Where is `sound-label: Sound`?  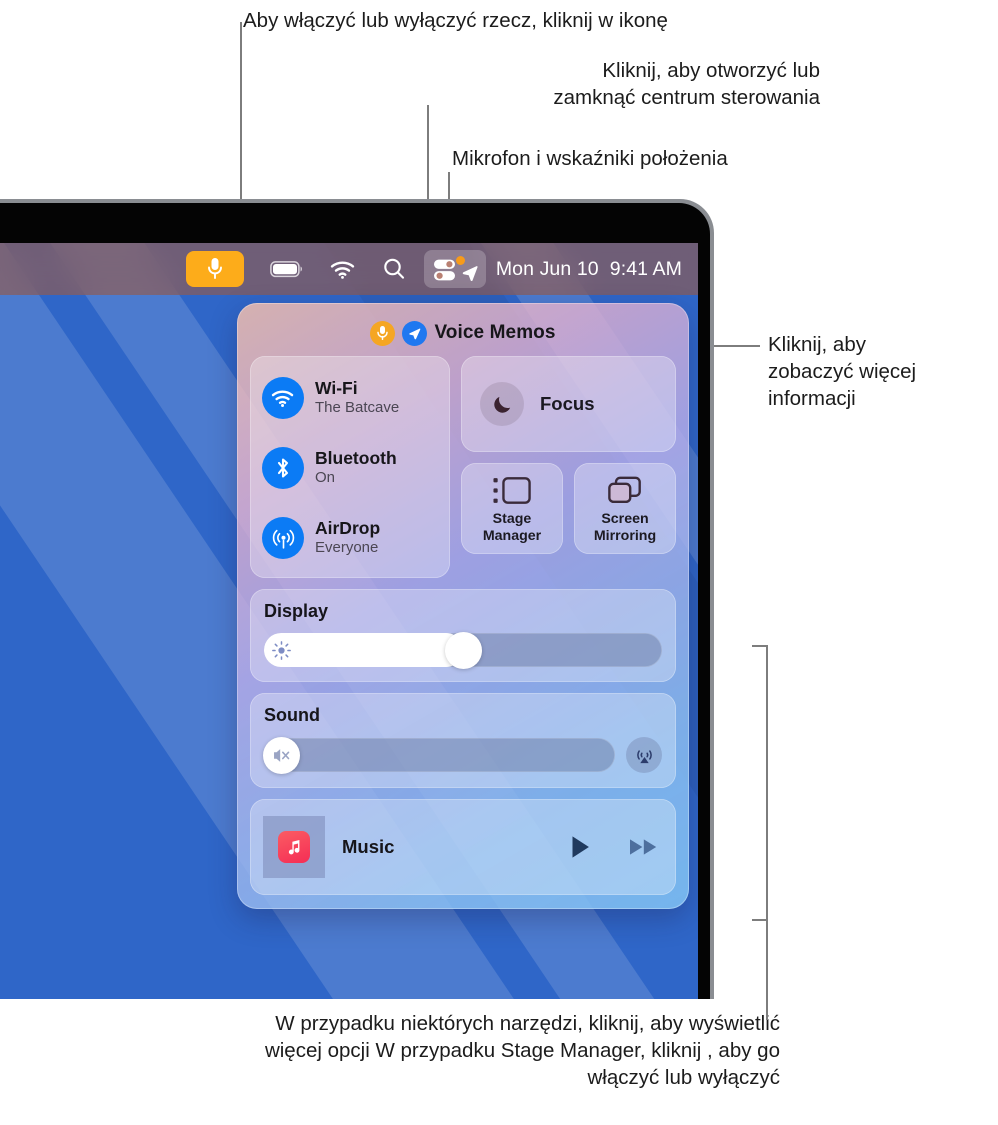
sound-label: Sound is located at coordinates (292, 715).